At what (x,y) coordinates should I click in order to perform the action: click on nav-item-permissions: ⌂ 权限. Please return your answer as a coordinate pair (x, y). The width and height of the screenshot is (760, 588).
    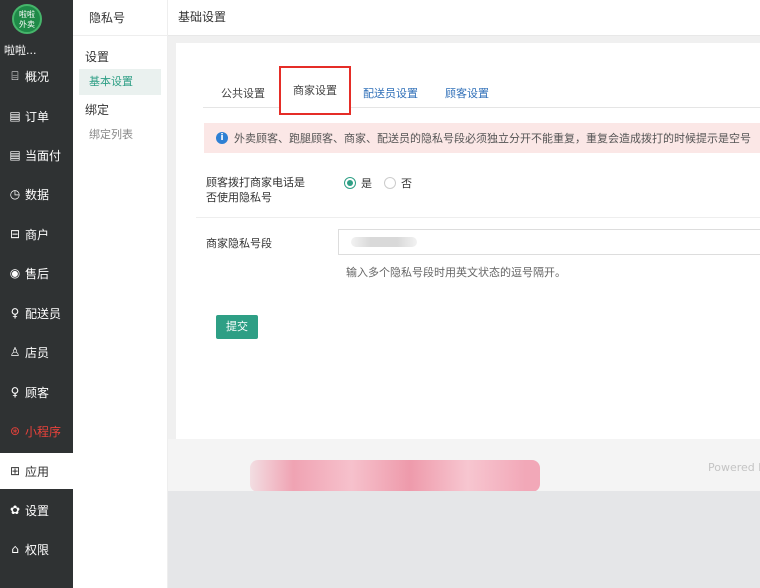
    Looking at the image, I should click on (36, 549).